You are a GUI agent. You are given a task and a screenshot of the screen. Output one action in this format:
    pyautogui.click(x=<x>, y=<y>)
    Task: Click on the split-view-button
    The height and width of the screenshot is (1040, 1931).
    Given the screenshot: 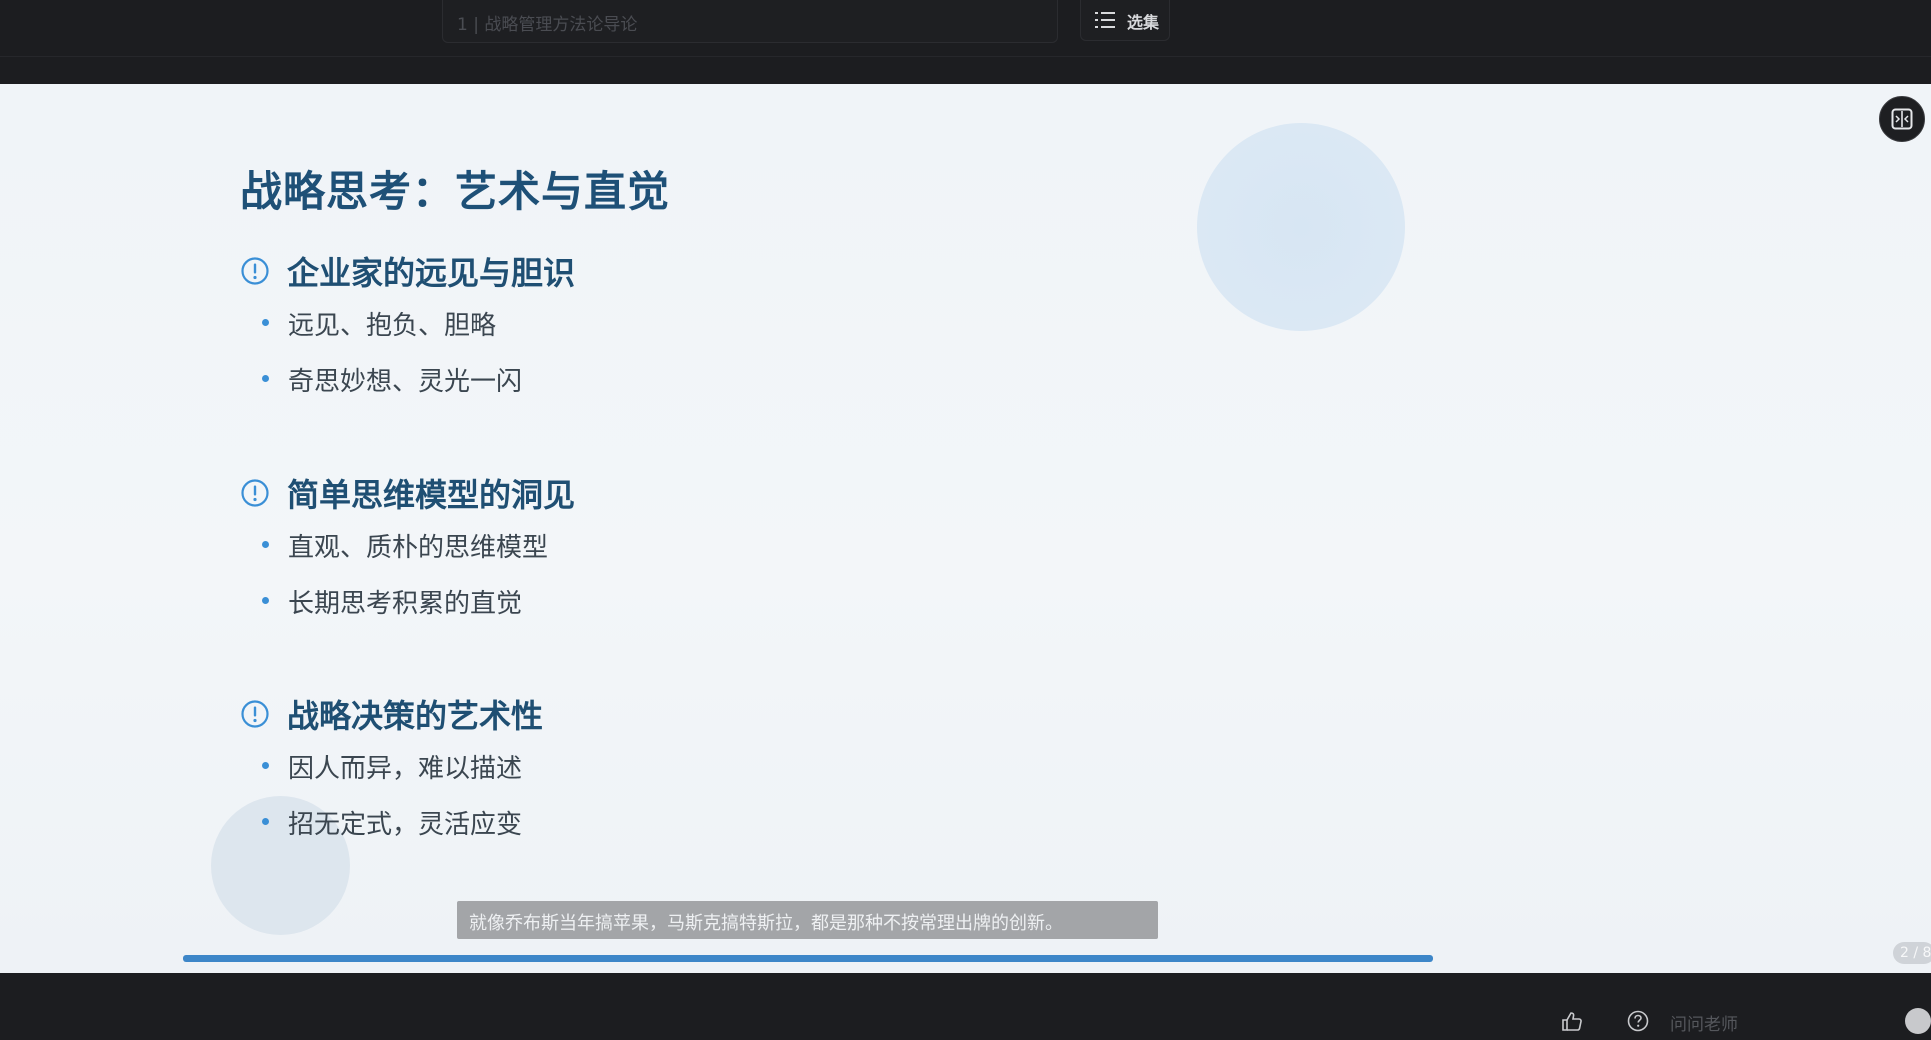 What is the action you would take?
    pyautogui.click(x=1902, y=119)
    